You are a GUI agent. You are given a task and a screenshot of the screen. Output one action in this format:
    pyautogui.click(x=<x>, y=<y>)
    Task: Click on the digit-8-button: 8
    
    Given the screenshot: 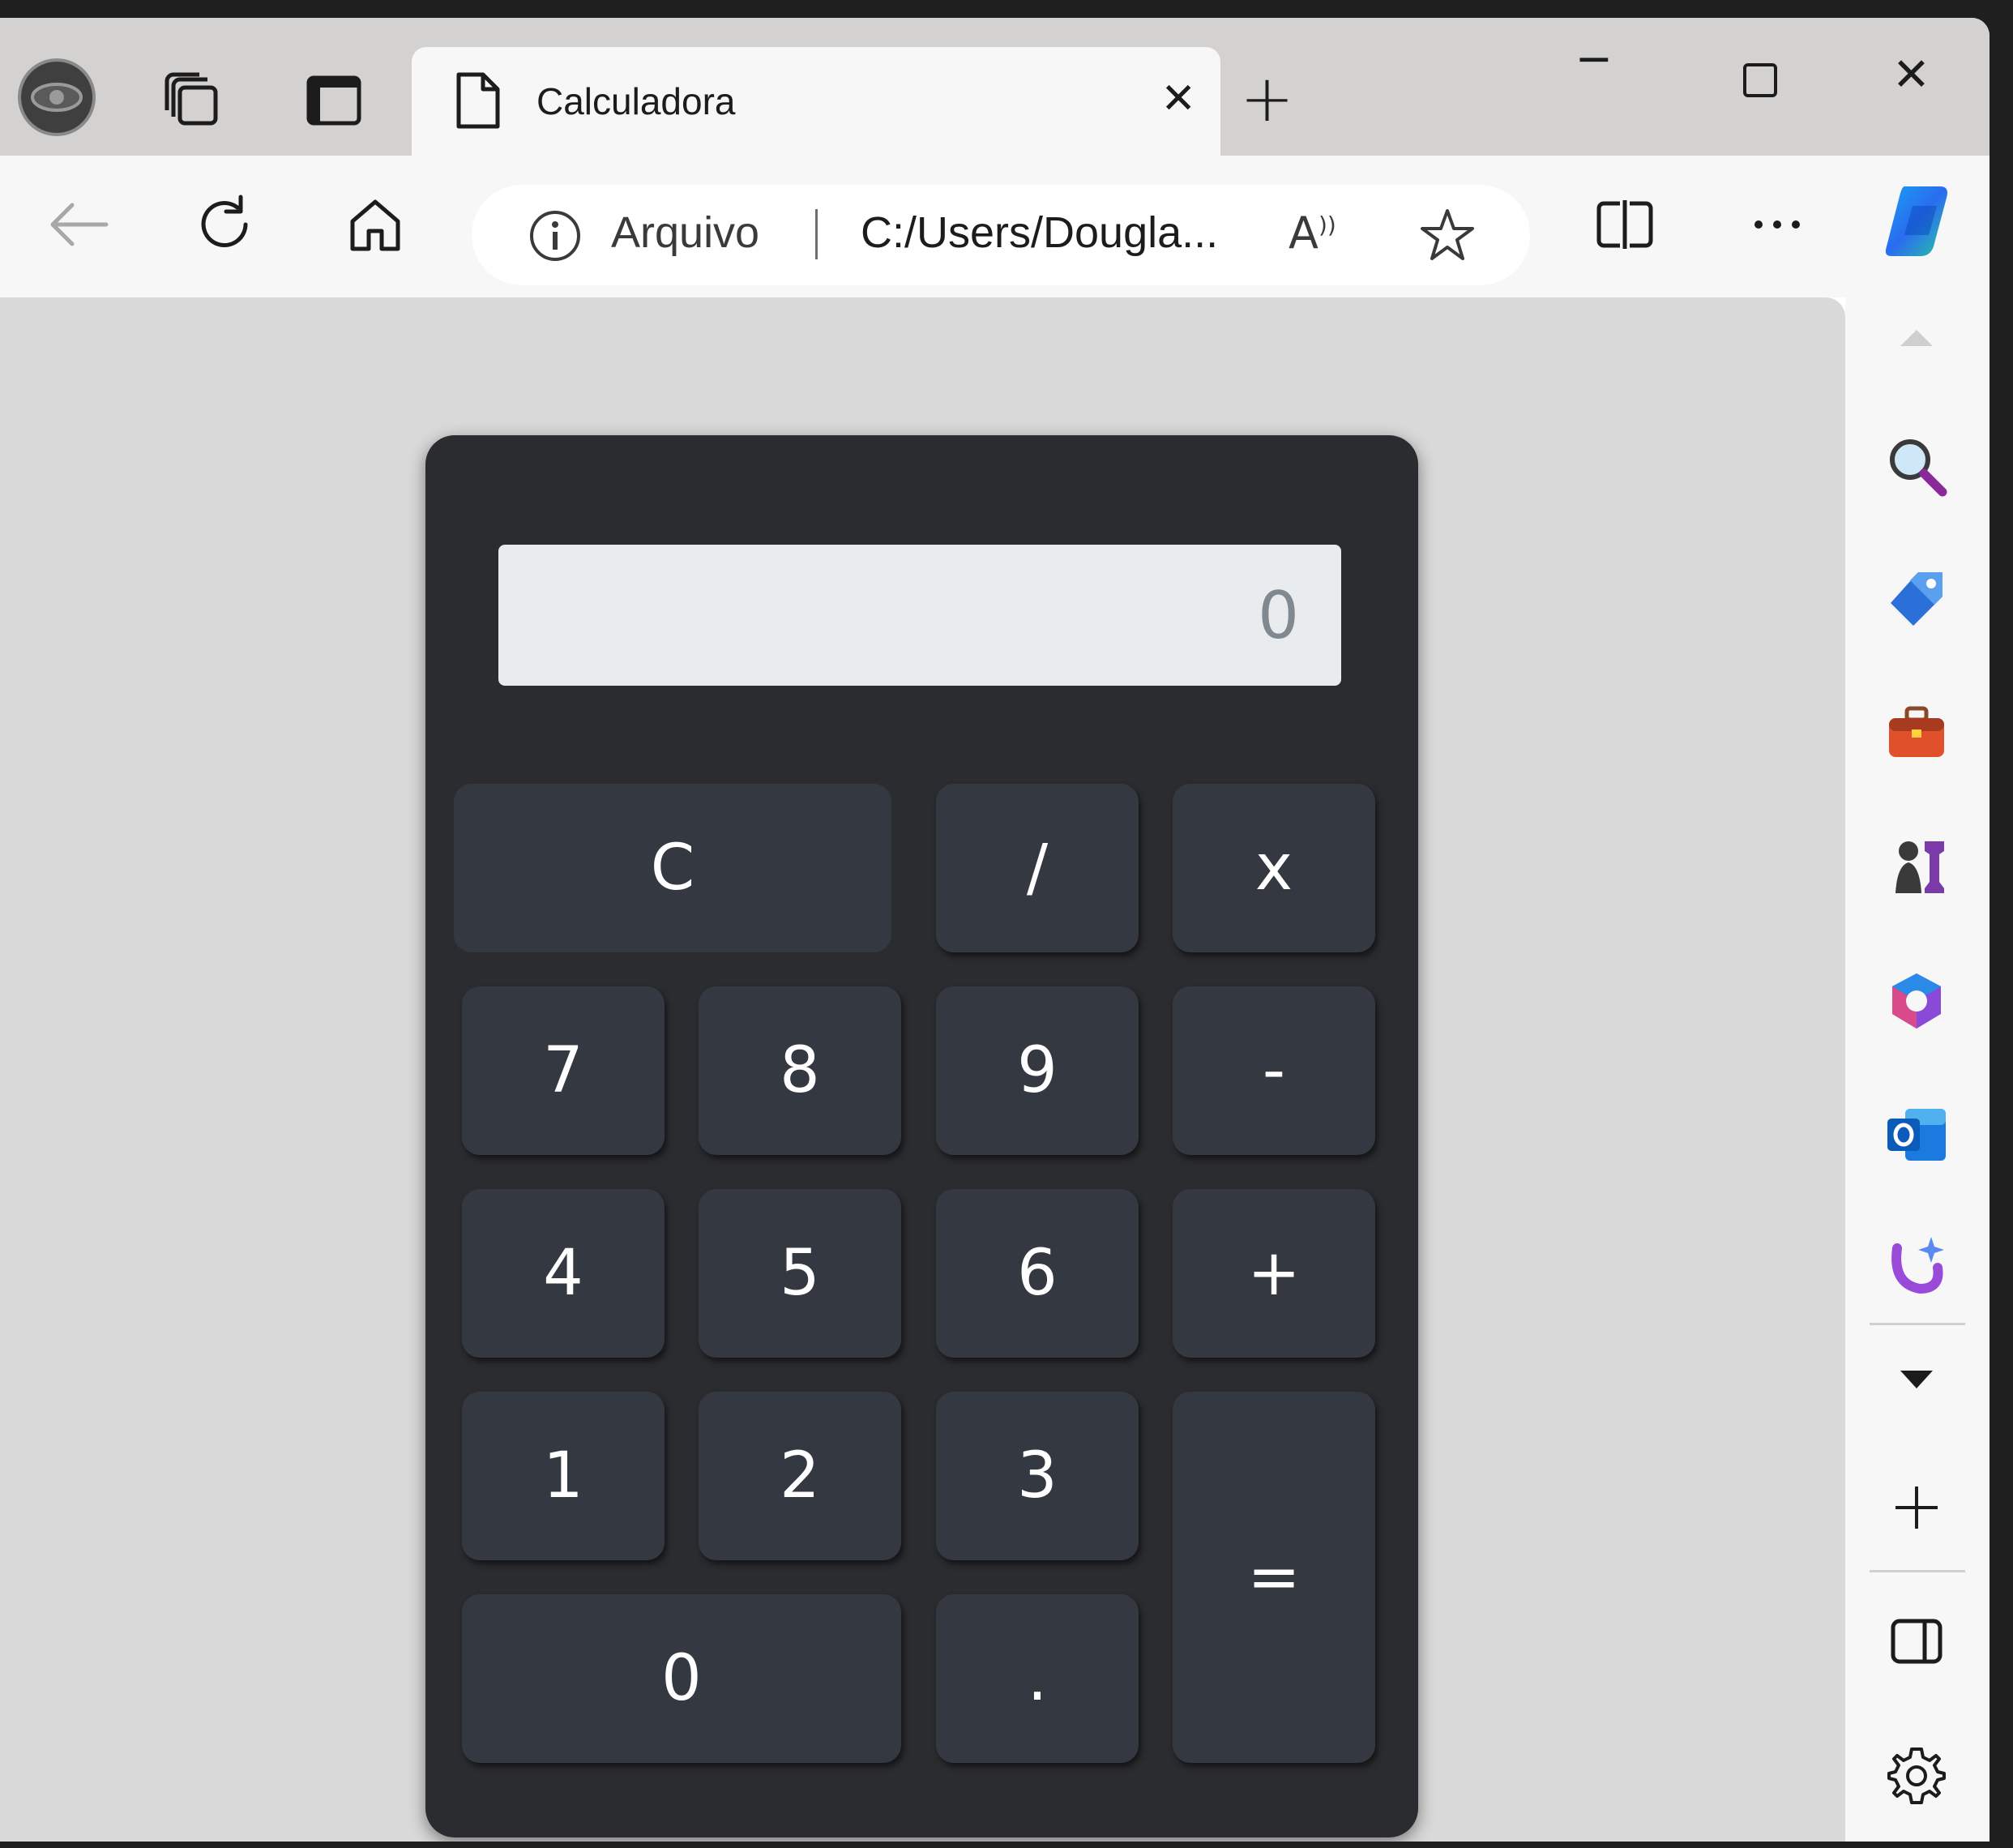 What is the action you would take?
    pyautogui.click(x=800, y=1070)
    